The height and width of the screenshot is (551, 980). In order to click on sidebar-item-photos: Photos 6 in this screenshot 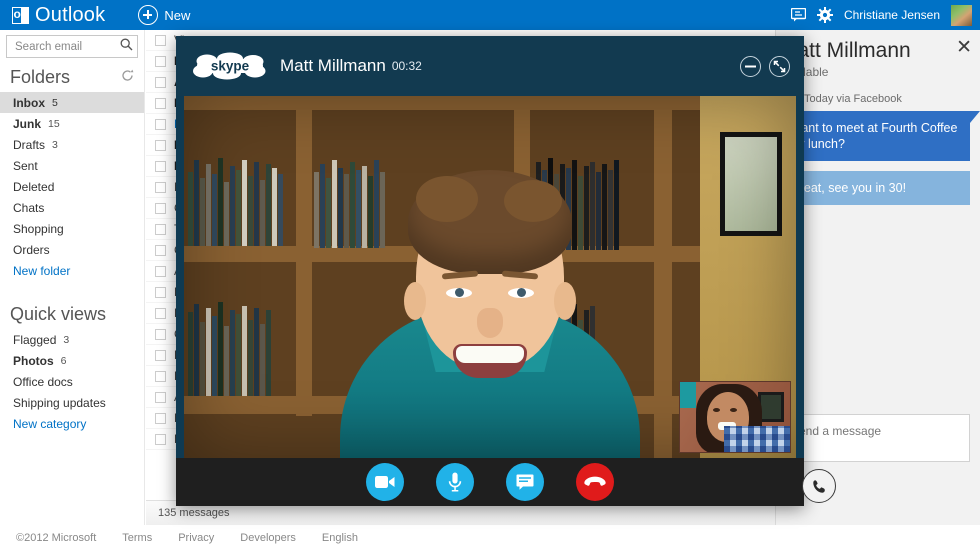, I will do `click(72, 360)`.